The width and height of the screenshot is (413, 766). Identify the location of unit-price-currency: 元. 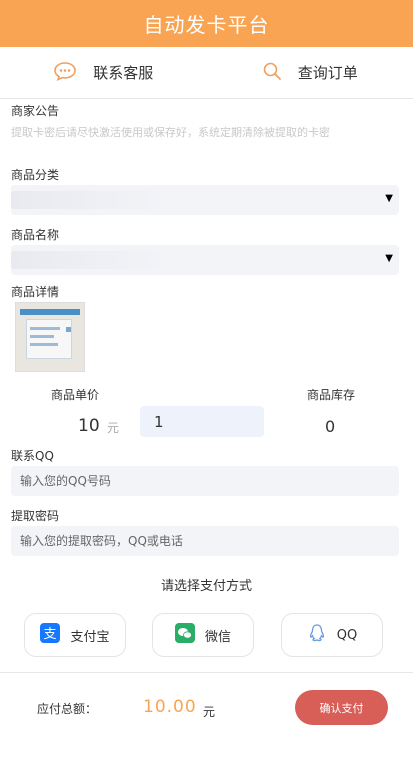
(113, 428).